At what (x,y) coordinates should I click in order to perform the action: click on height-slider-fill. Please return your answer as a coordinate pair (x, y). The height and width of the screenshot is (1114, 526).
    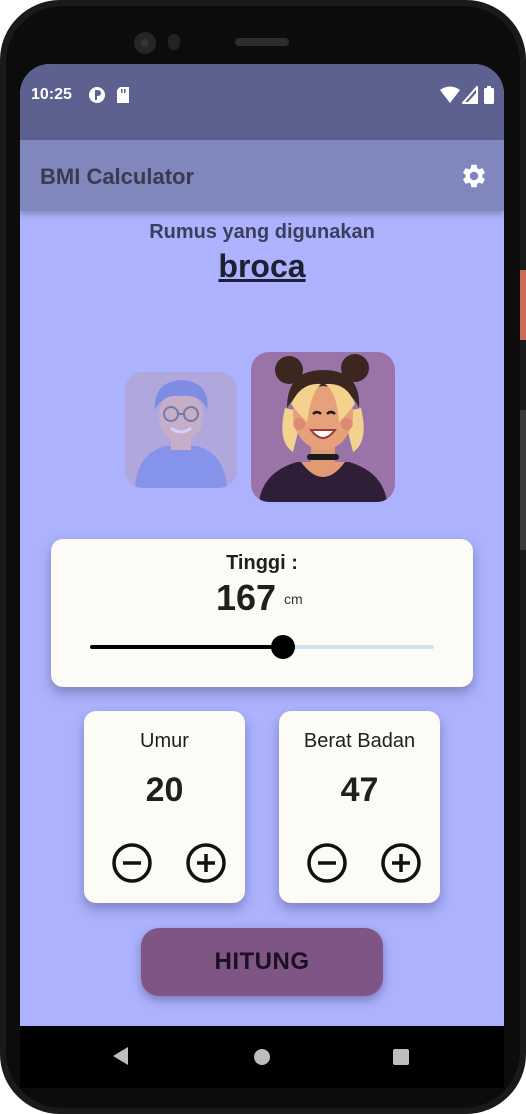
    Looking at the image, I should click on (186, 647).